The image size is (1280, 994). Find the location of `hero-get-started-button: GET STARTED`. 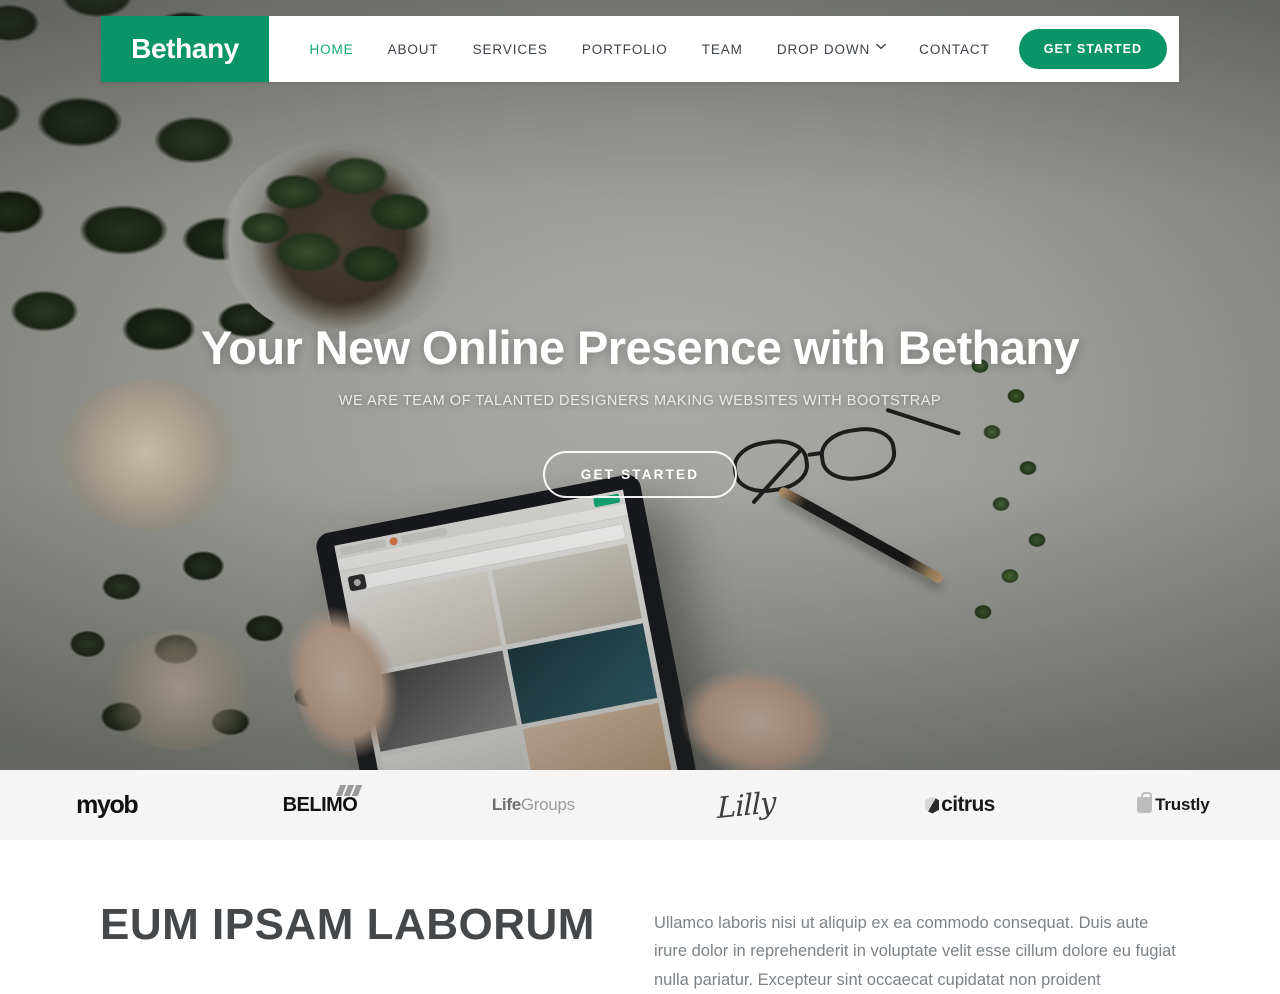

hero-get-started-button: GET STARTED is located at coordinates (640, 475).